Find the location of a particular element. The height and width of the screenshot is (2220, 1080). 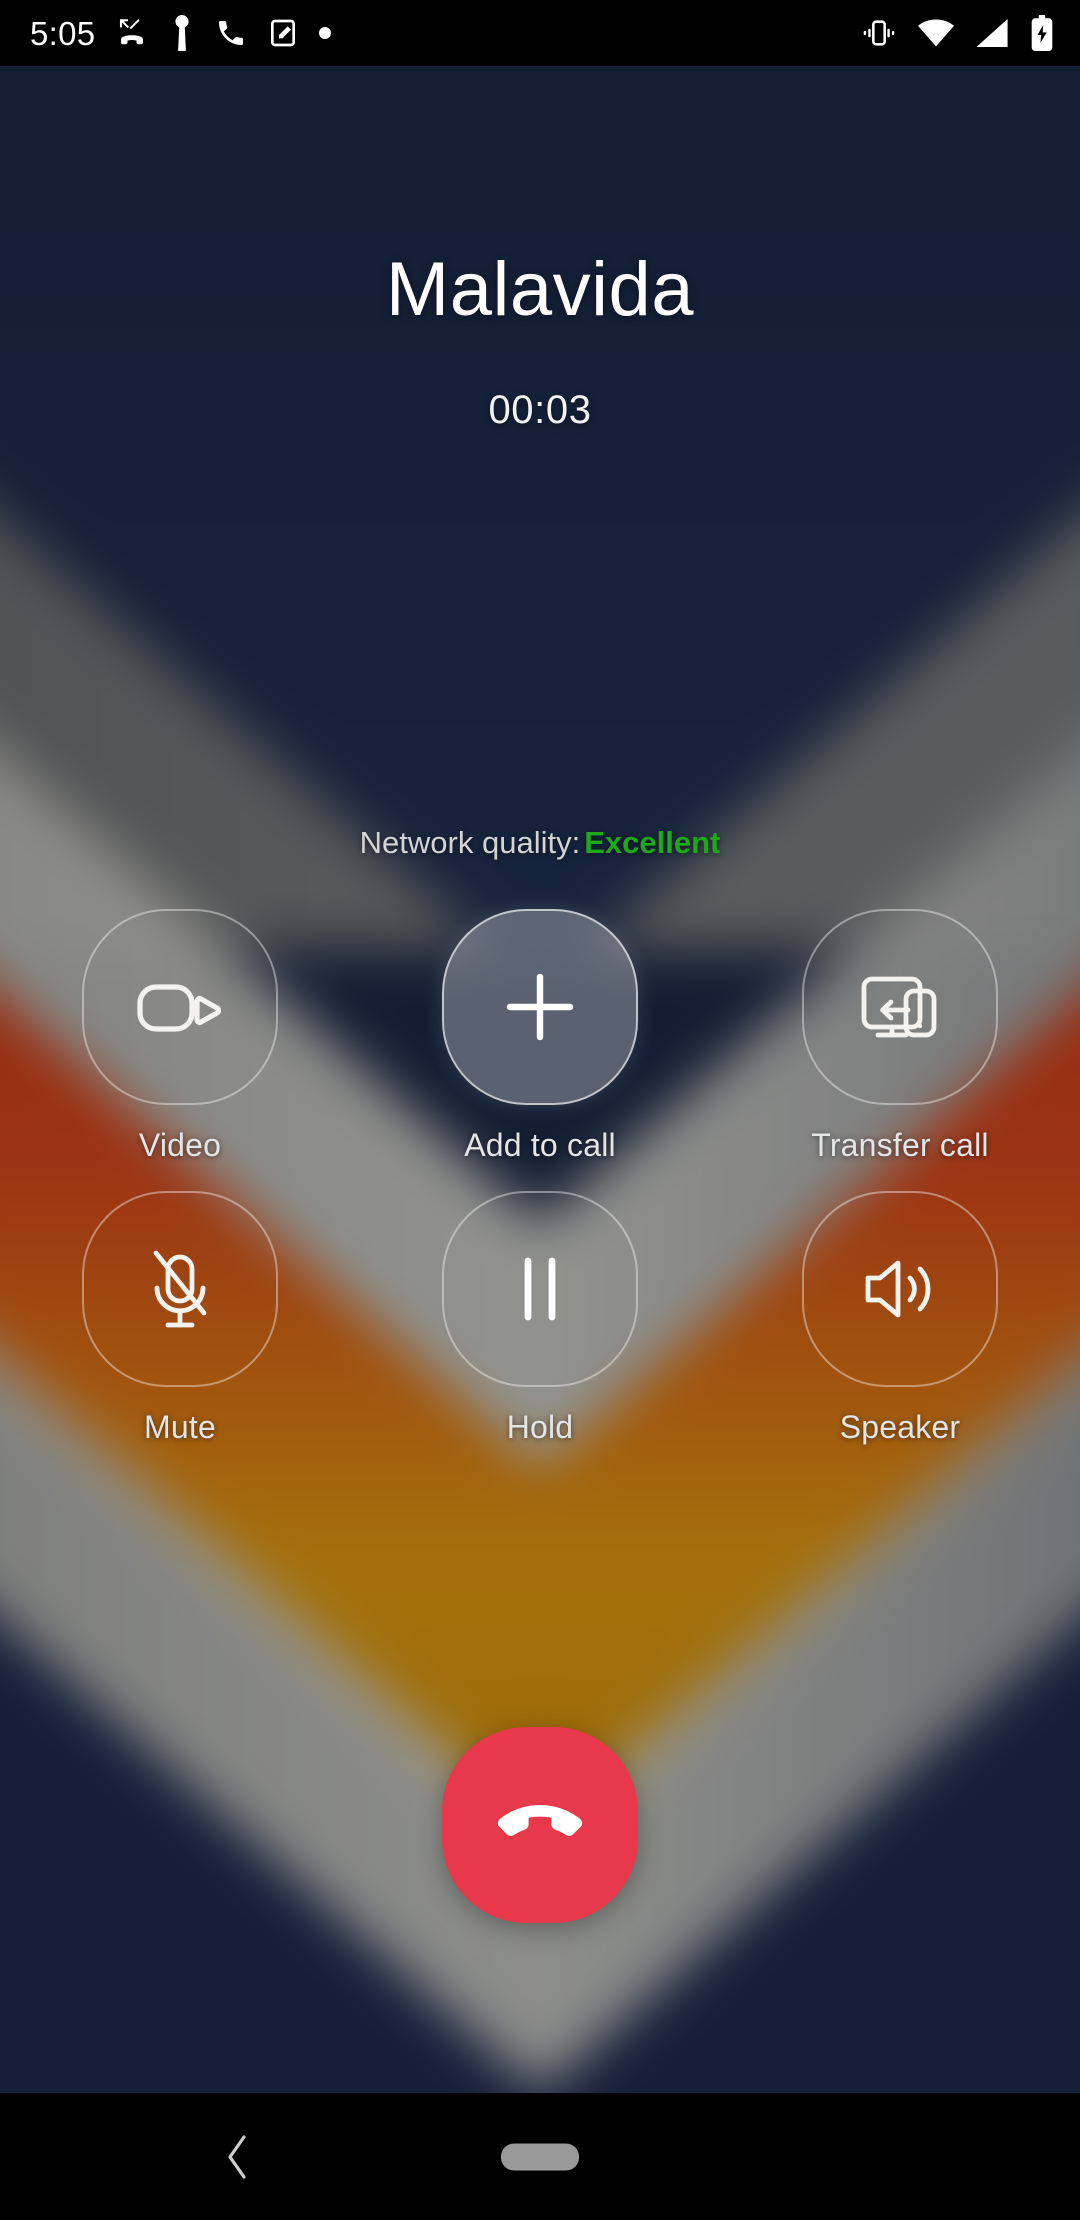

navigation-bar is located at coordinates (540, 2156).